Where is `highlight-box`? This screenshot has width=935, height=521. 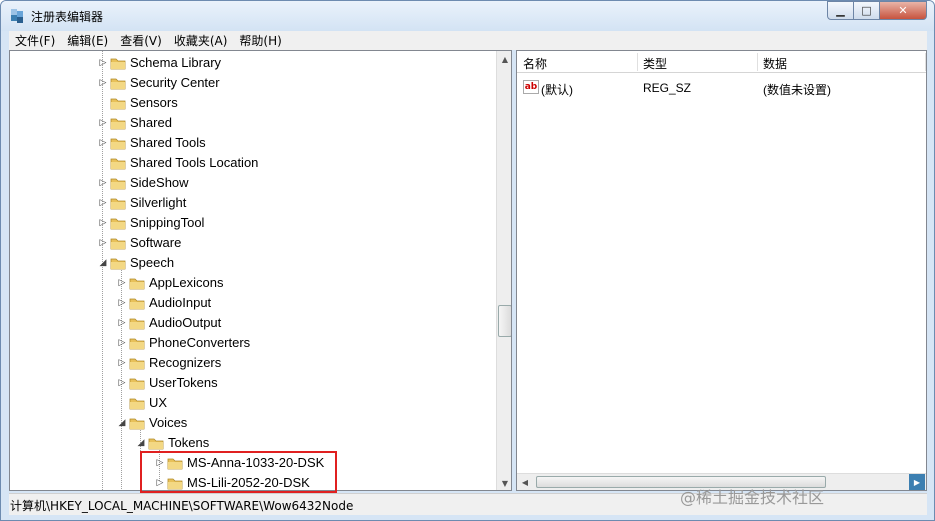
highlight-box is located at coordinates (238, 472).